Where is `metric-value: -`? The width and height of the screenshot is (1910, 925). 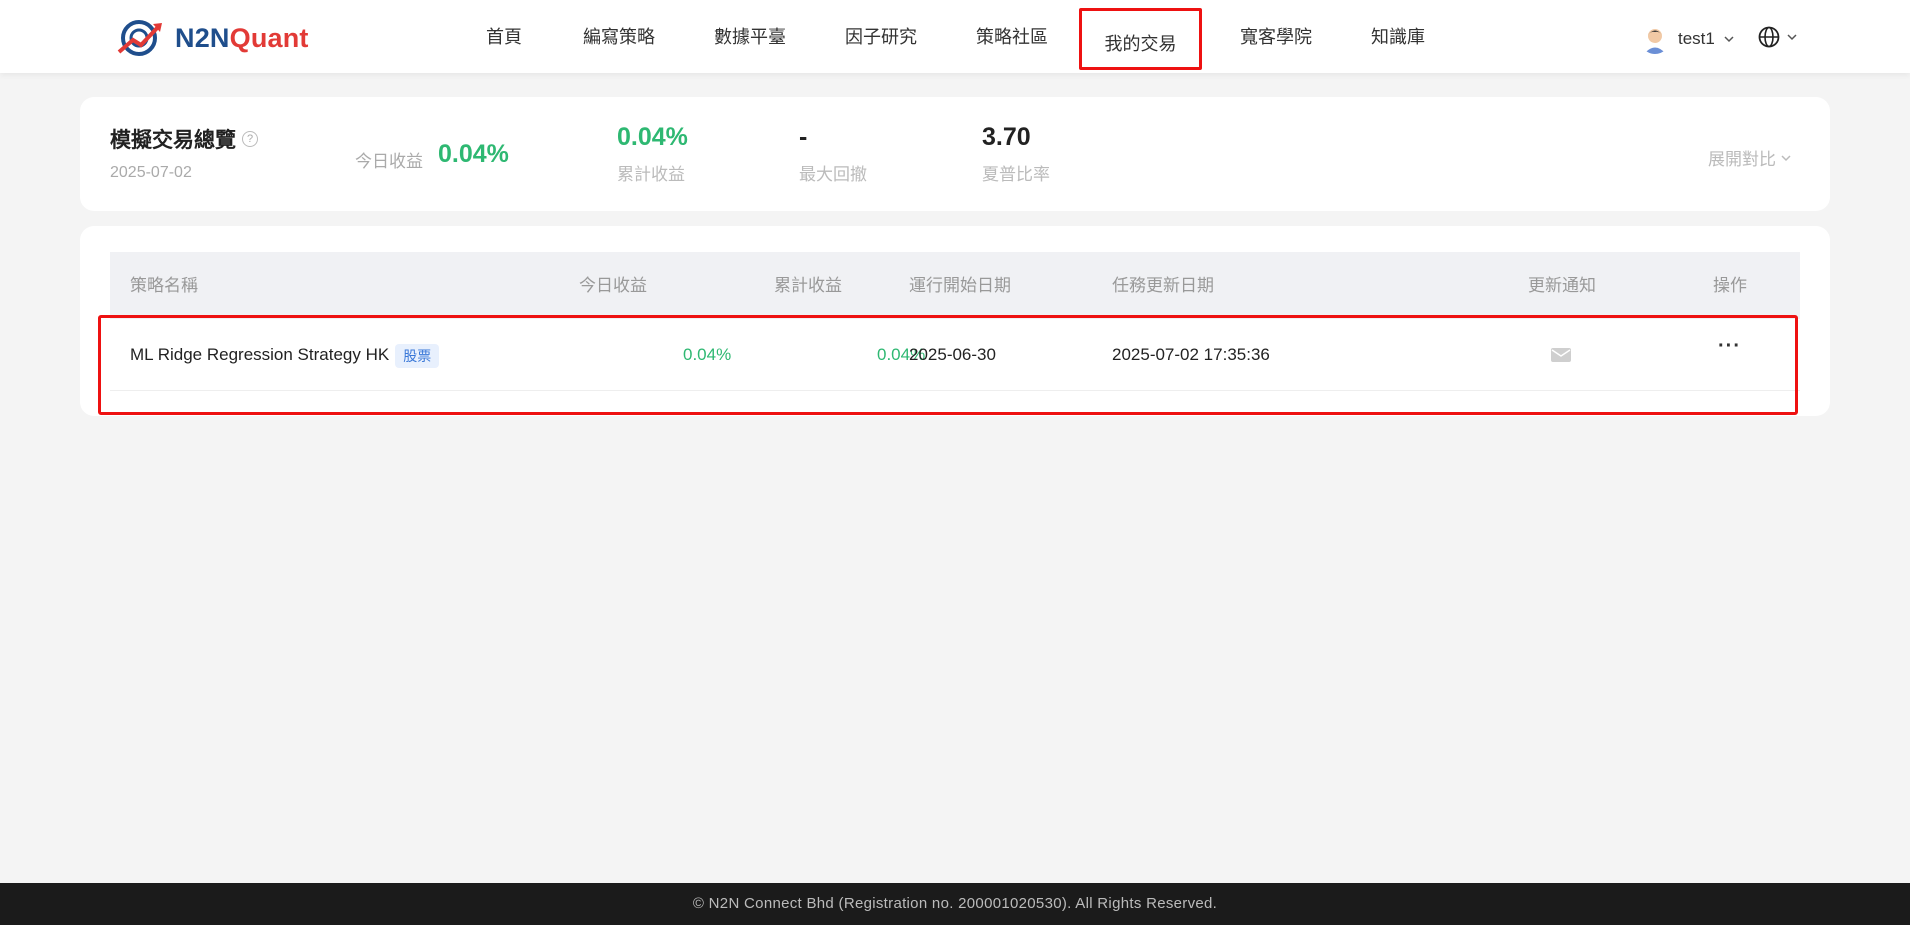 metric-value: - is located at coordinates (803, 137).